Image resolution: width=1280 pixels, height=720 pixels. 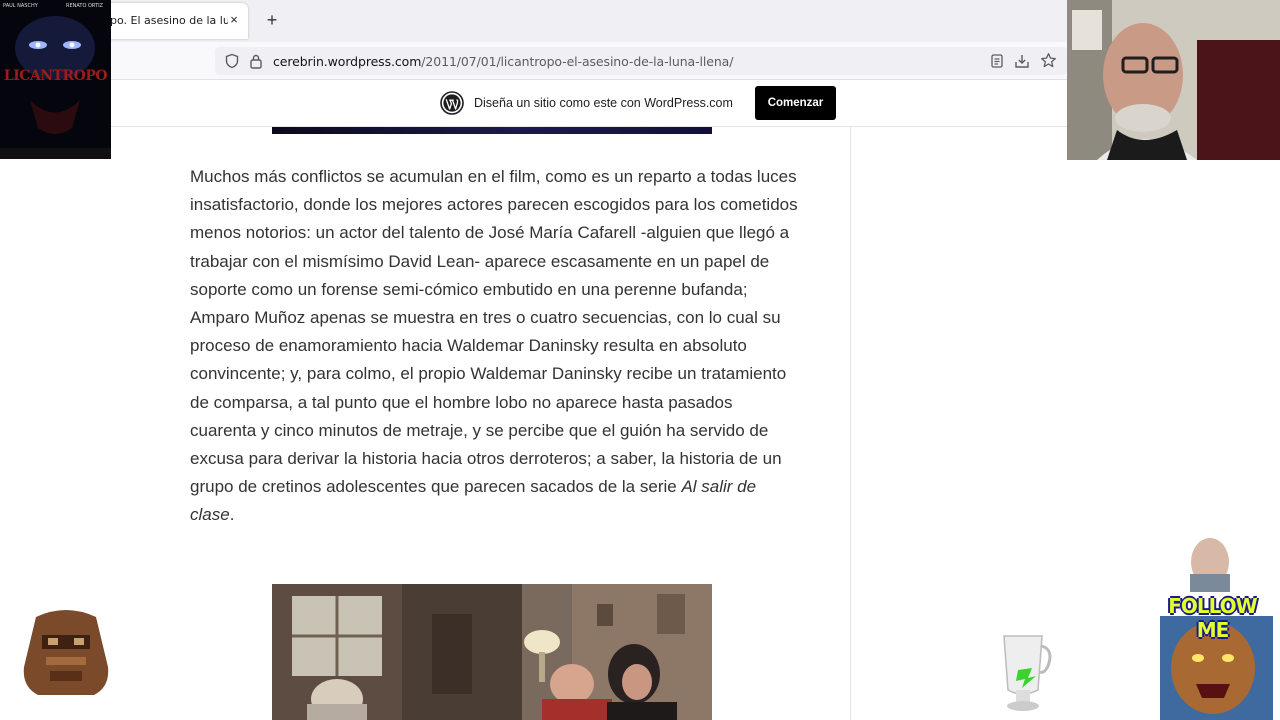 I want to click on tab-title: po. El asesino de la luna, so click(x=169, y=20).